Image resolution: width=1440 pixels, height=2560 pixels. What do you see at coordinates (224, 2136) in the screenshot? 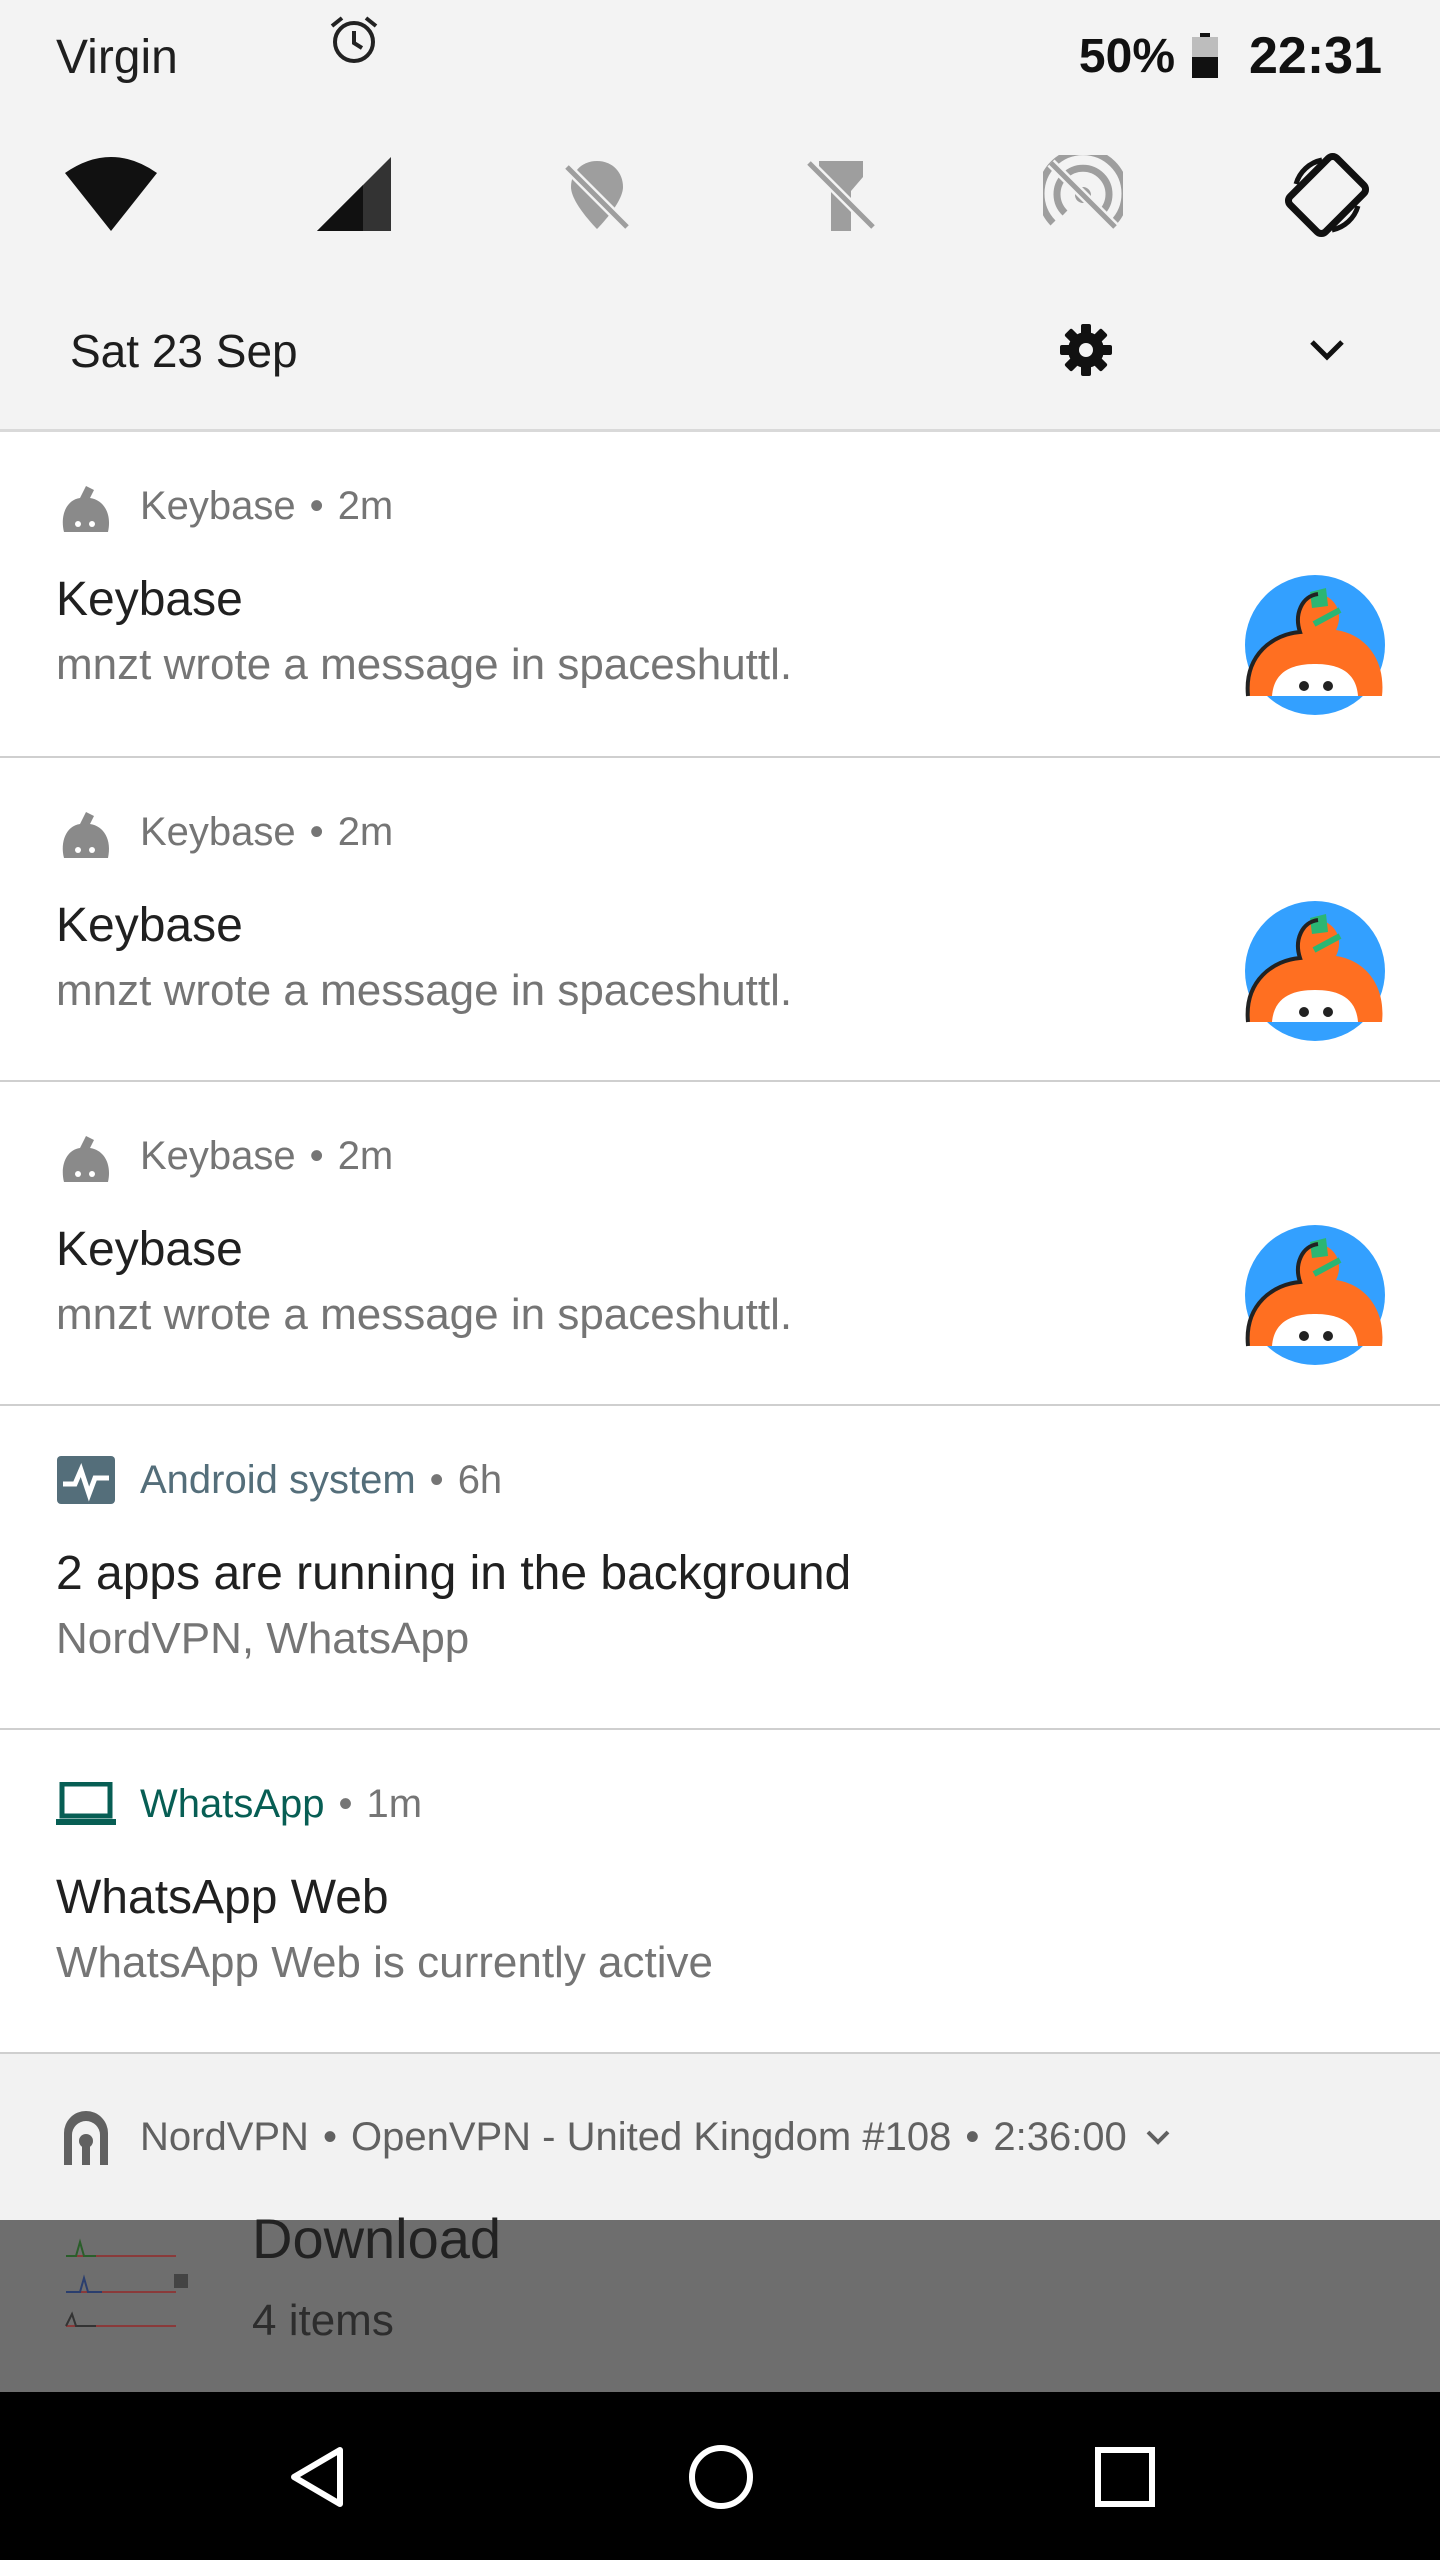
I see `notification-app-name: NordVPN` at bounding box center [224, 2136].